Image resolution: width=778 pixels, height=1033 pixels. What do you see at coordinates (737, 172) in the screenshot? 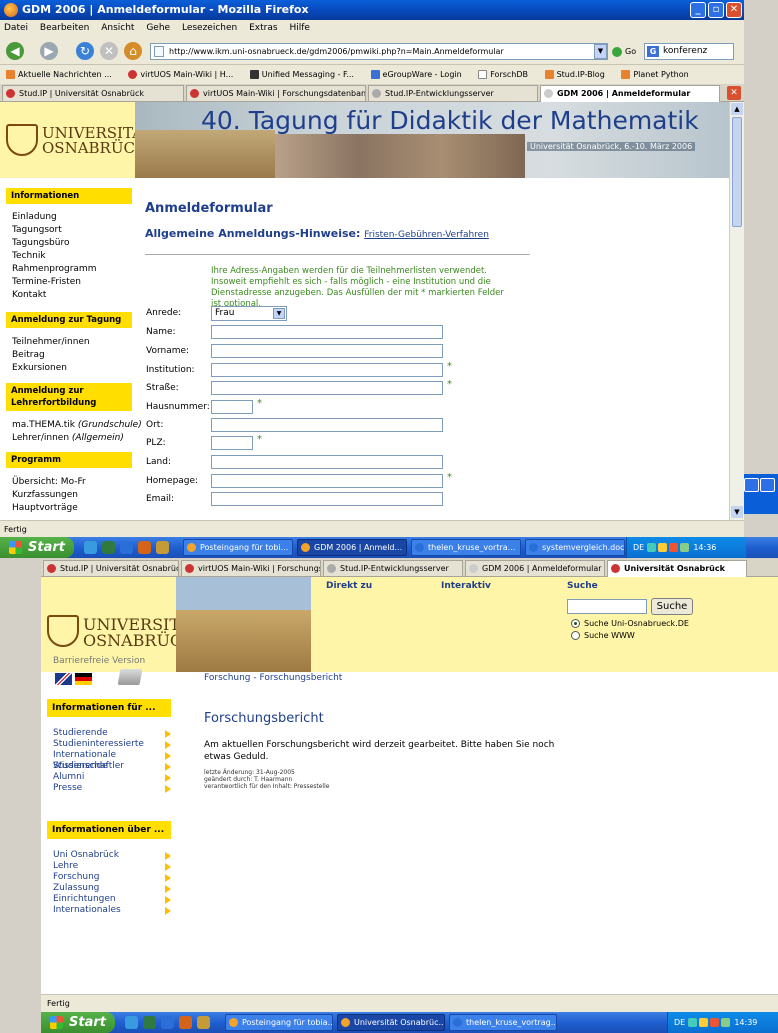
I see `scroll-thumb` at bounding box center [737, 172].